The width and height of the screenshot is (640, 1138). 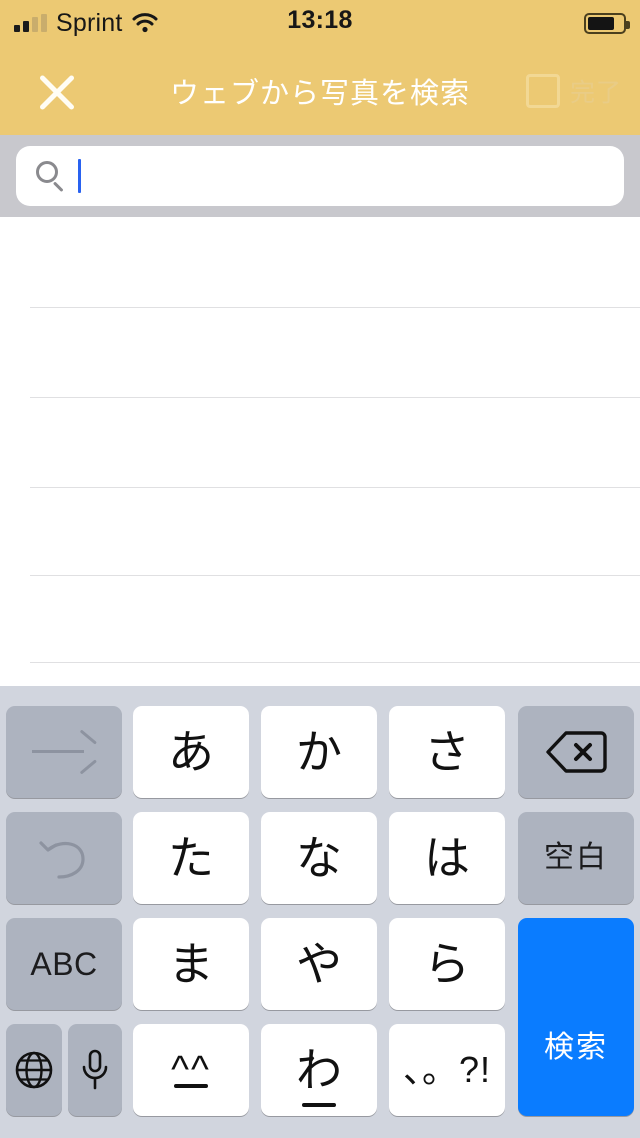 I want to click on status-bar: Sprint 13:18, so click(x=320, y=23).